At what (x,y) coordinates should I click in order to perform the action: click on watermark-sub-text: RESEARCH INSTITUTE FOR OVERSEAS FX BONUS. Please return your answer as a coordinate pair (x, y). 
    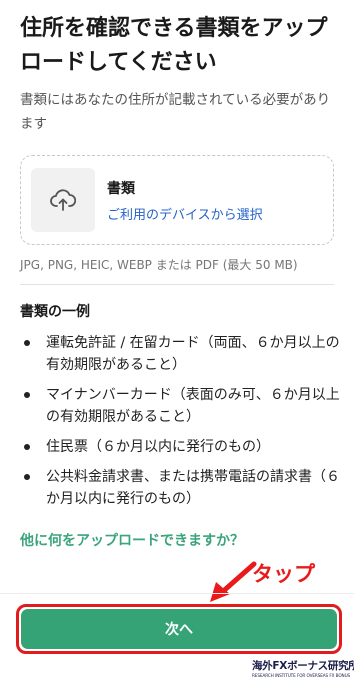
    Looking at the image, I should click on (301, 675).